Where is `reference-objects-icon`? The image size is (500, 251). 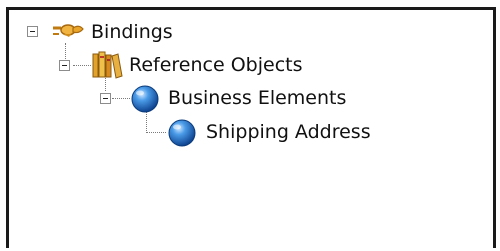
reference-objects-icon is located at coordinates (107, 67).